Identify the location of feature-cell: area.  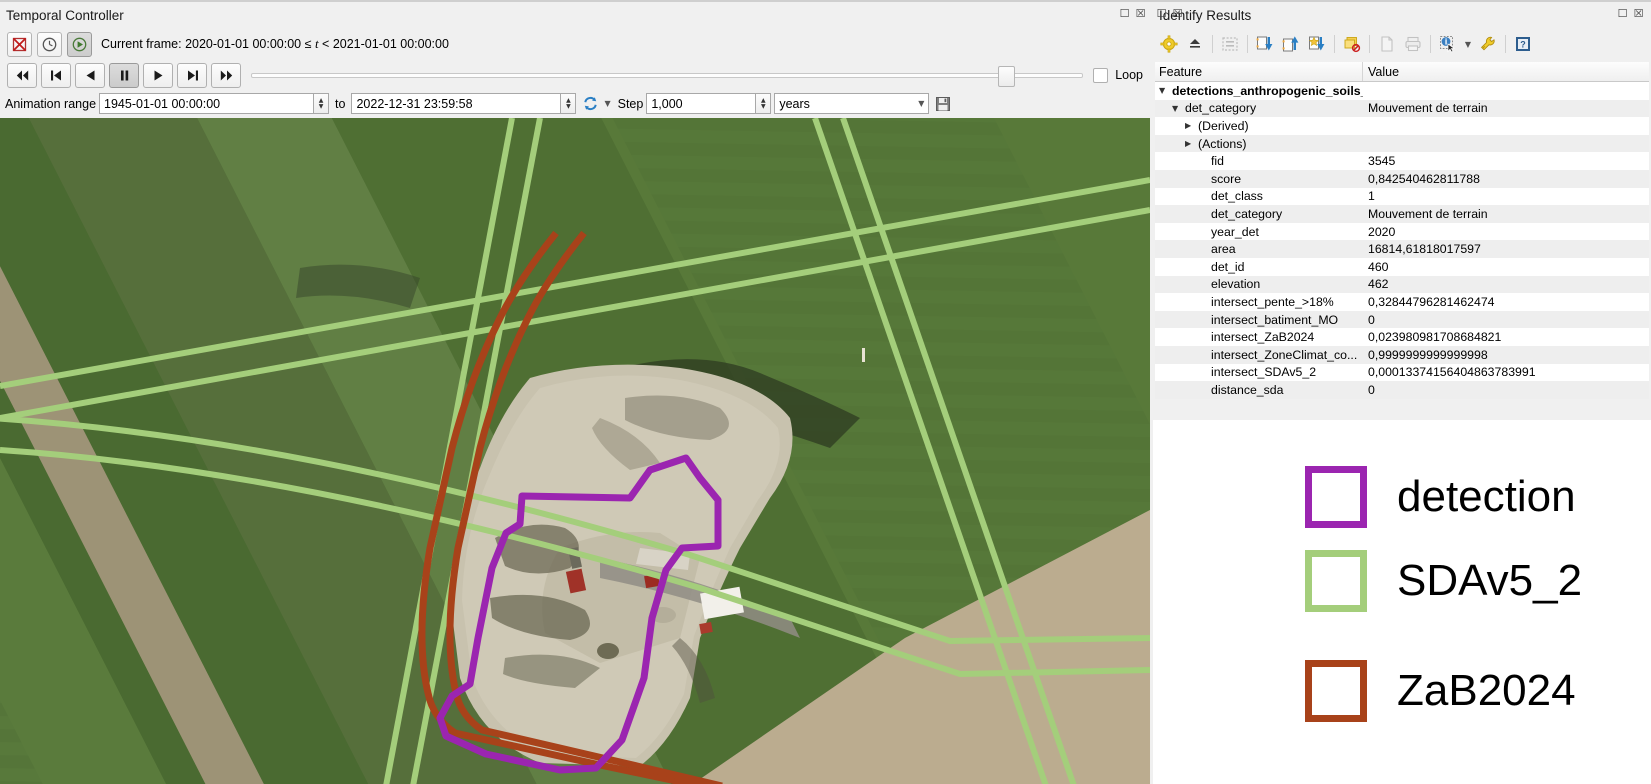
(1259, 249).